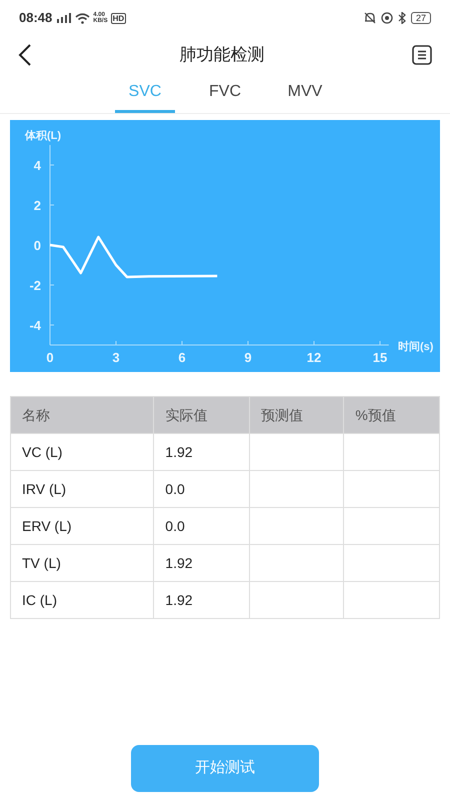  Describe the element at coordinates (35, 18) in the screenshot. I see `status-time: 08:48` at that location.